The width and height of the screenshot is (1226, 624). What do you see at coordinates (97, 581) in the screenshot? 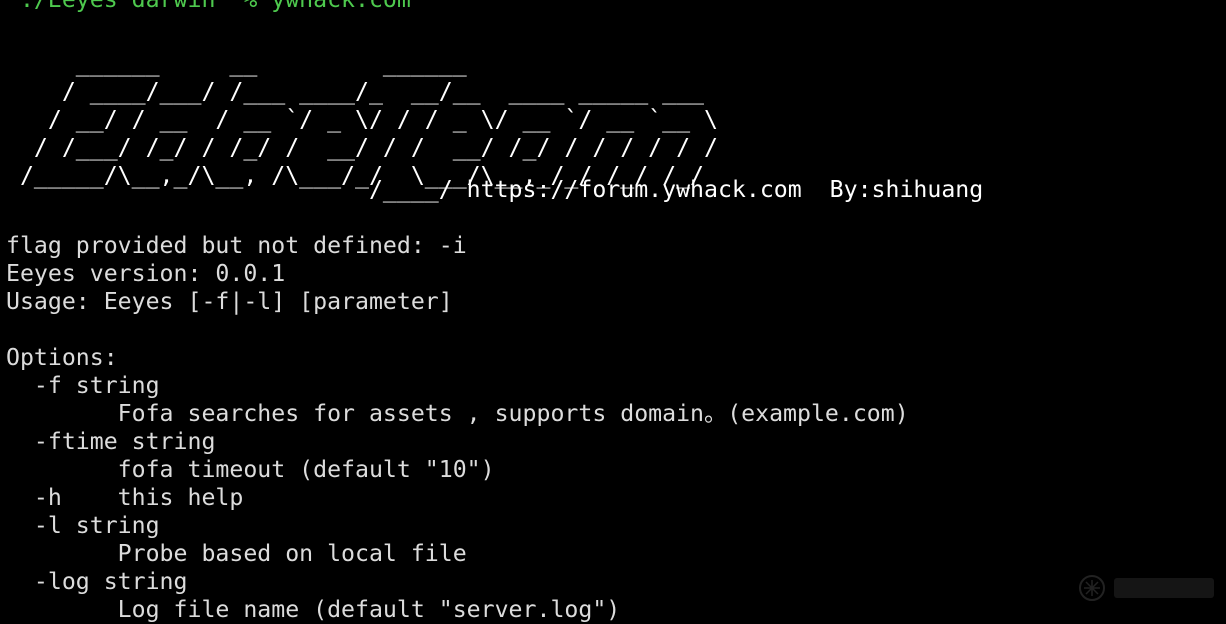
I see `option-line: -log string` at bounding box center [97, 581].